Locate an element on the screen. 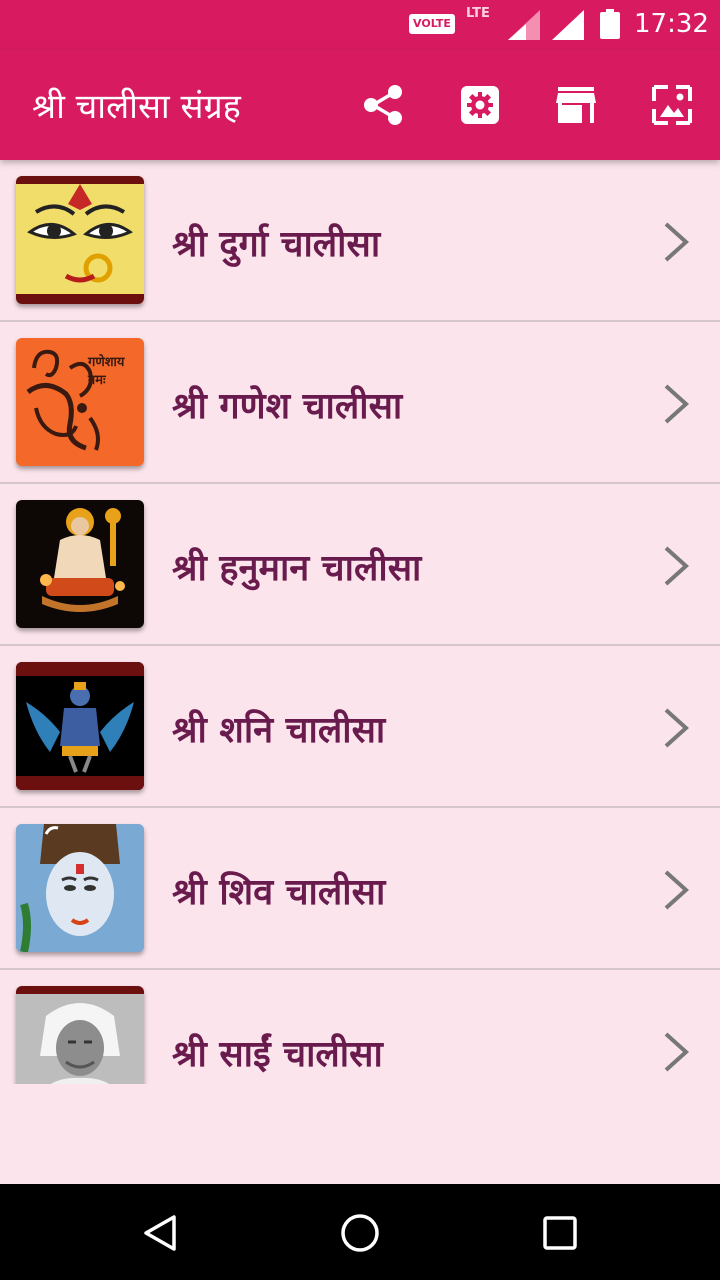 This screenshot has height=1280, width=720. settings-button is located at coordinates (480, 105).